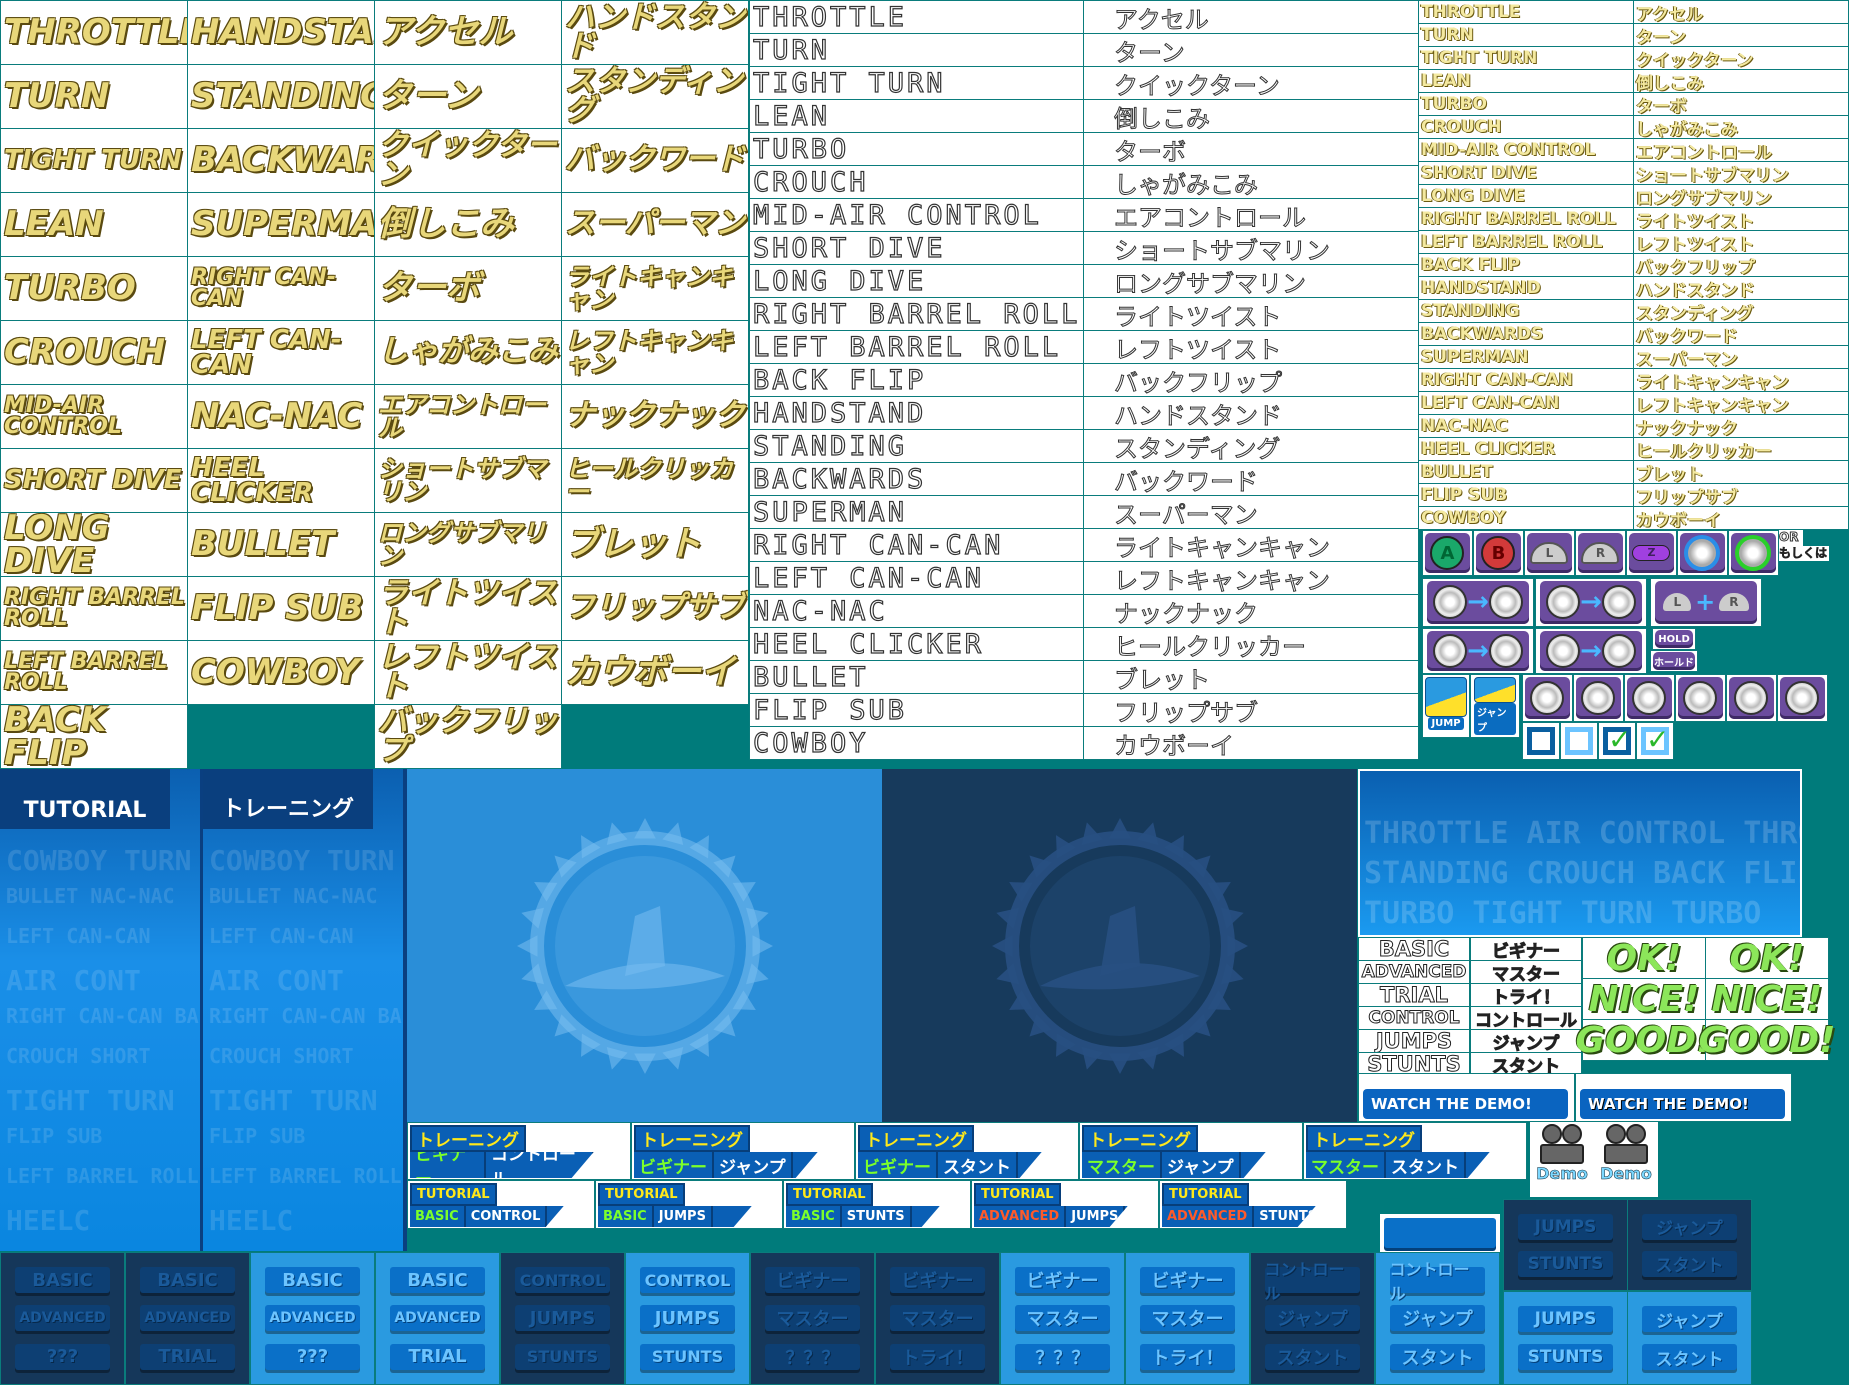 The image size is (1849, 1385). I want to click on small-label-ja: ロングサブマリン, so click(1741, 196).